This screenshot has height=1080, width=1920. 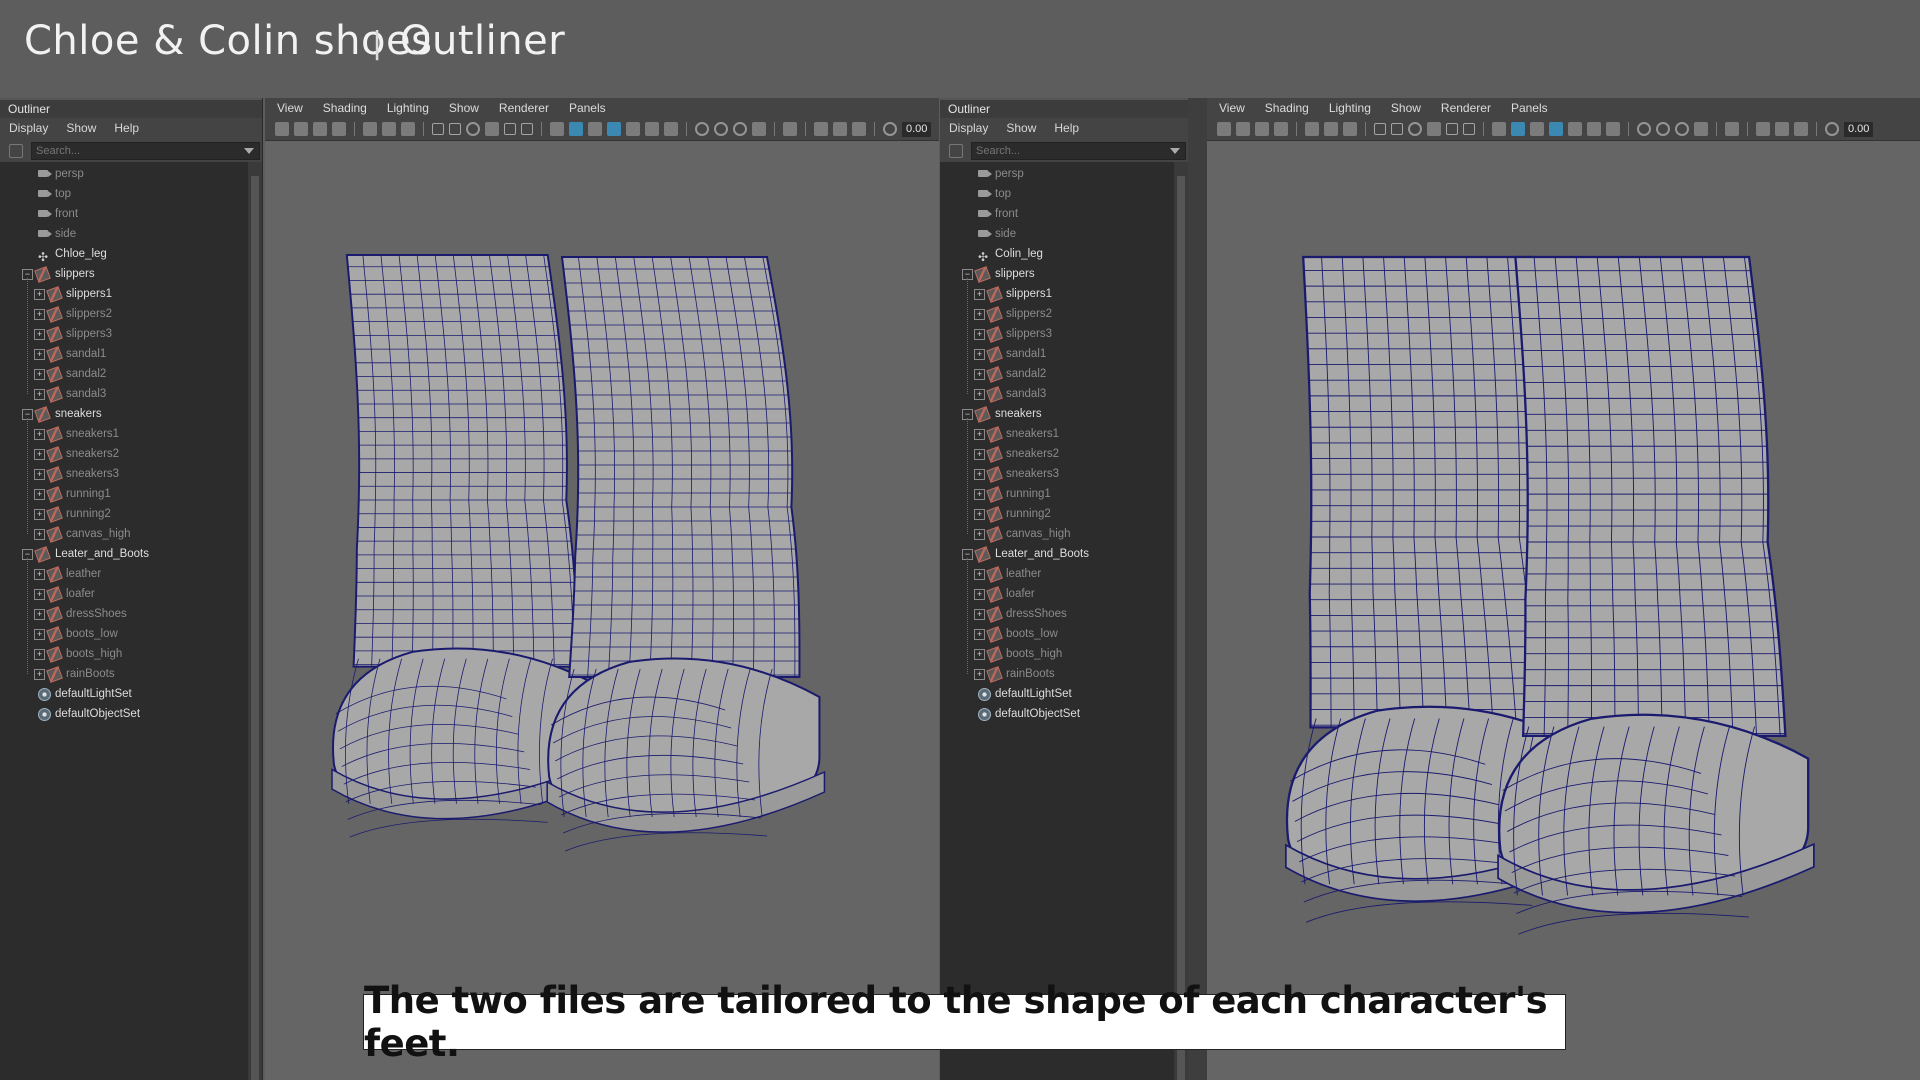 I want to click on outliner-item: + running2, so click(x=1057, y=514).